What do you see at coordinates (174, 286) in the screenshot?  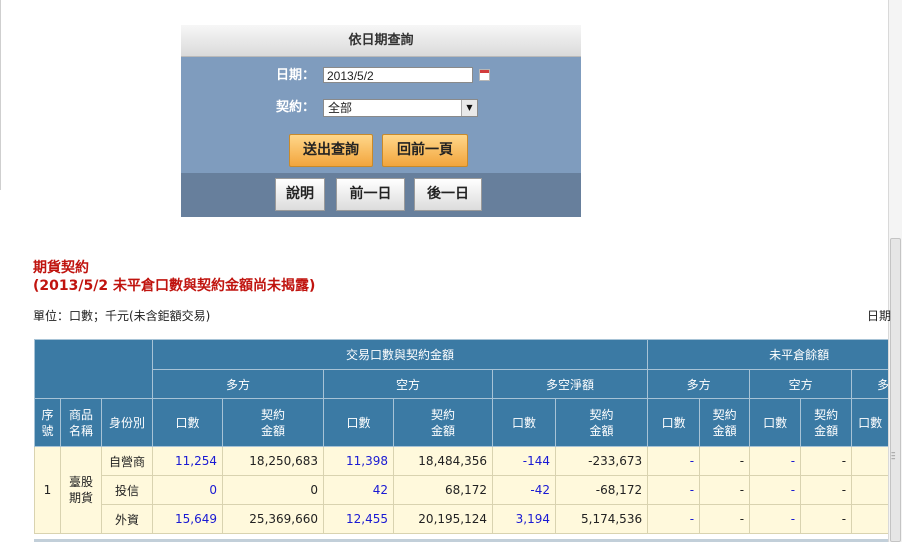 I see `section-title-note: (2013/5/2 未平倉口數與契約金額尚未揭露)` at bounding box center [174, 286].